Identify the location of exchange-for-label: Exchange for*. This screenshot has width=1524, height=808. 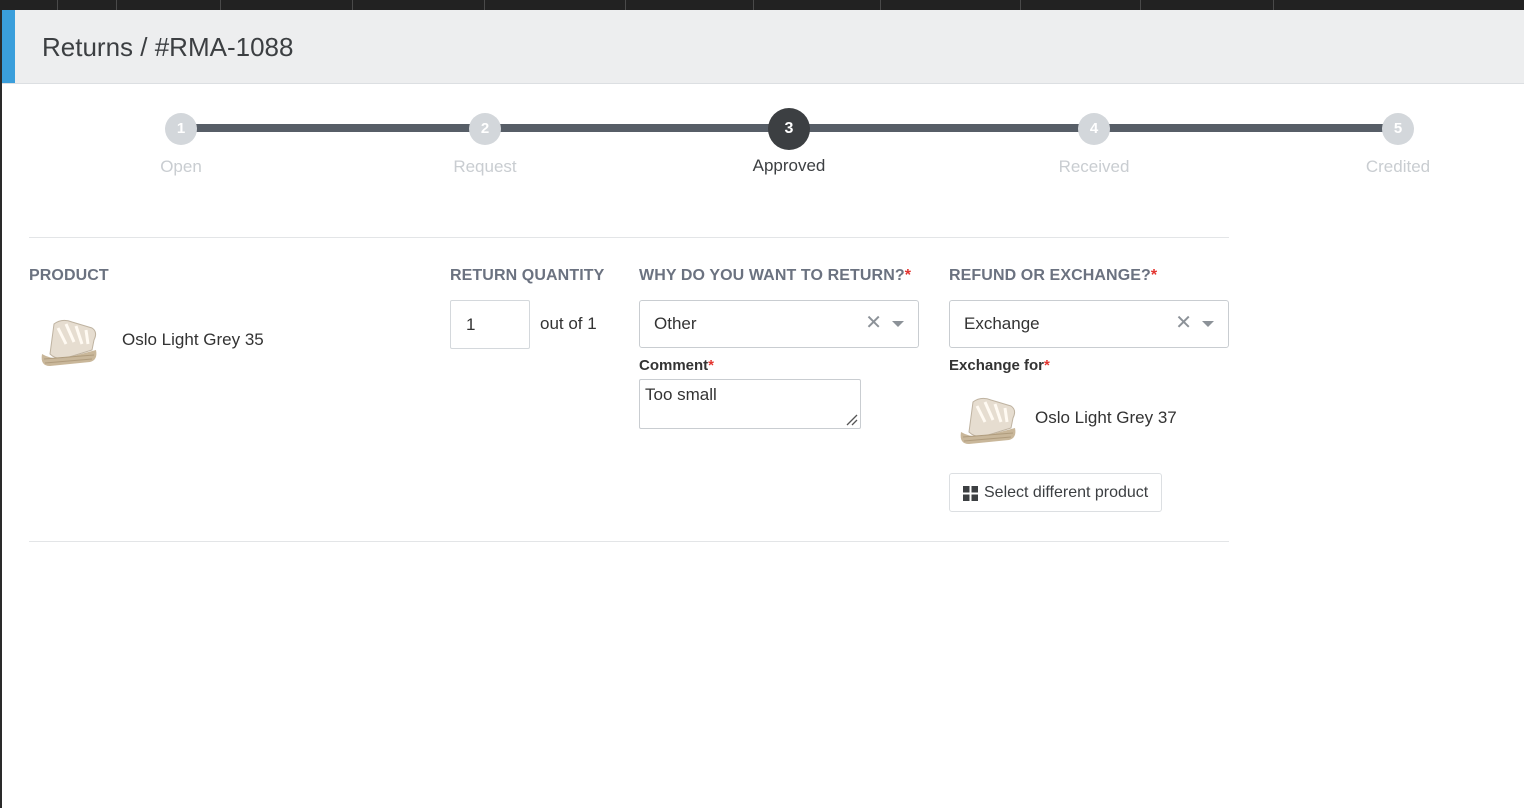
(999, 365).